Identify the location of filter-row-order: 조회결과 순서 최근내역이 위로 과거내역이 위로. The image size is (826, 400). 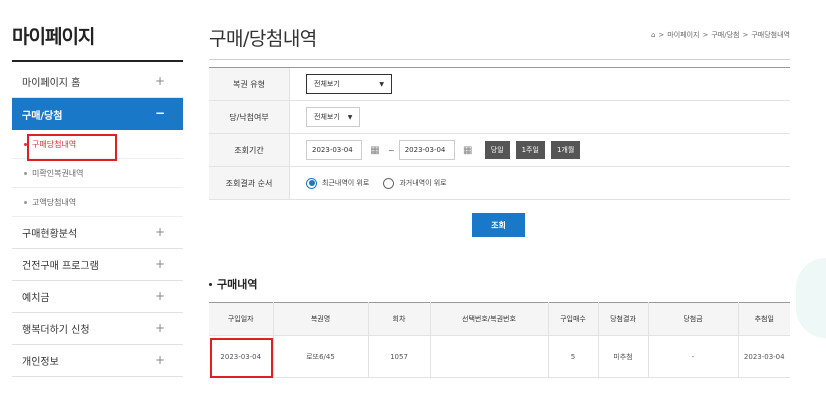
(499, 183).